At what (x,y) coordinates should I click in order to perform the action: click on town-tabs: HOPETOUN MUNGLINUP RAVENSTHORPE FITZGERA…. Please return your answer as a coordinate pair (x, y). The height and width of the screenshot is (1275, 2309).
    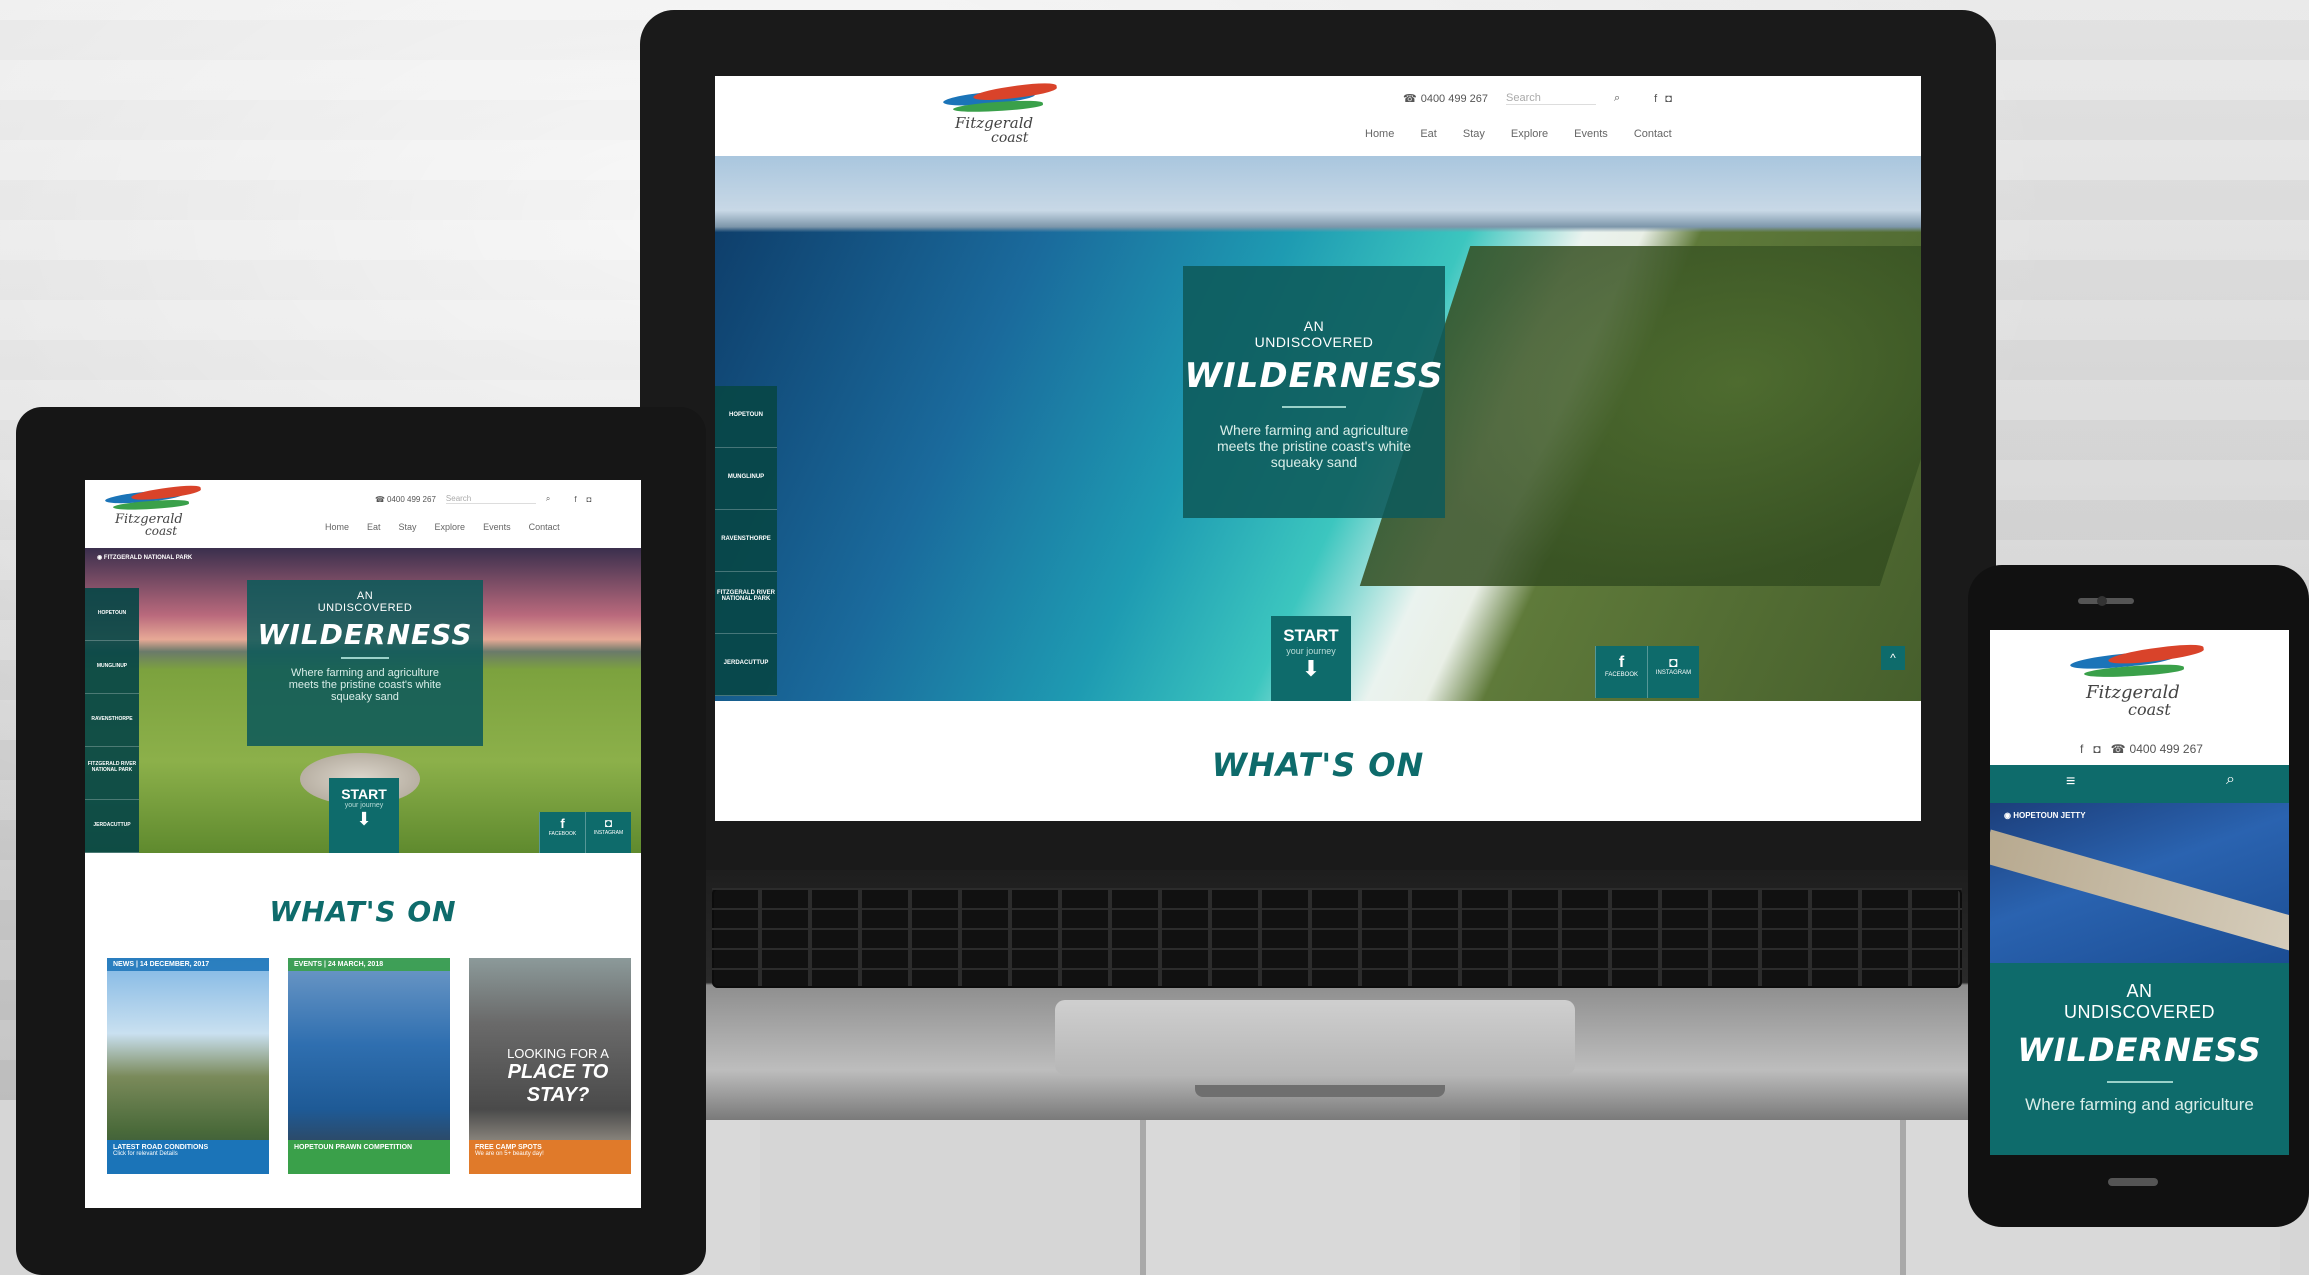
    Looking at the image, I should click on (746, 541).